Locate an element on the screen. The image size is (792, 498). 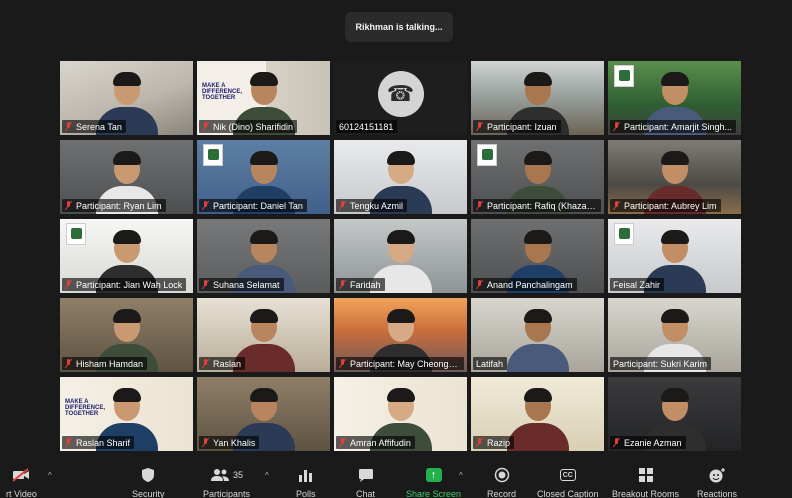
participant-name: Participant: Izuan is located at coordinates (522, 126).